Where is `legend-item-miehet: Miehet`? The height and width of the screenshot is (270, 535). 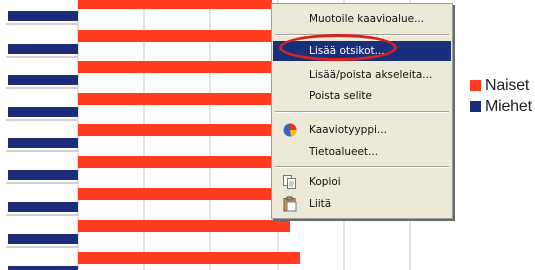 legend-item-miehet: Miehet is located at coordinates (501, 106).